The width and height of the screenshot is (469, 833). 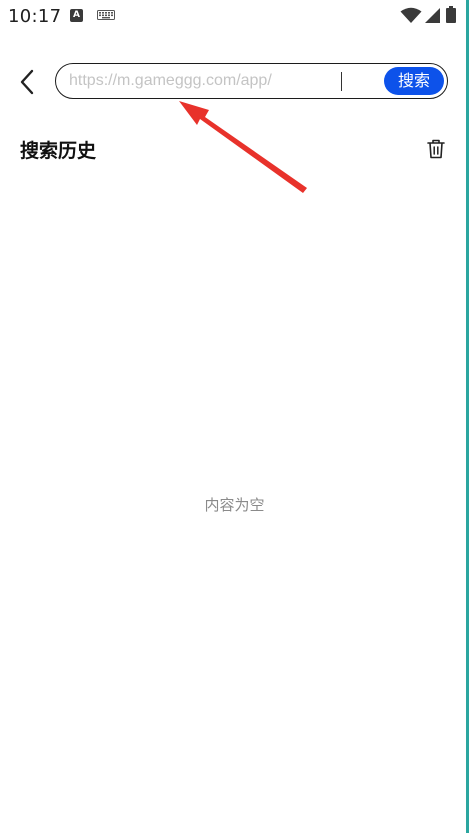 What do you see at coordinates (341, 81) in the screenshot?
I see `text-caret` at bounding box center [341, 81].